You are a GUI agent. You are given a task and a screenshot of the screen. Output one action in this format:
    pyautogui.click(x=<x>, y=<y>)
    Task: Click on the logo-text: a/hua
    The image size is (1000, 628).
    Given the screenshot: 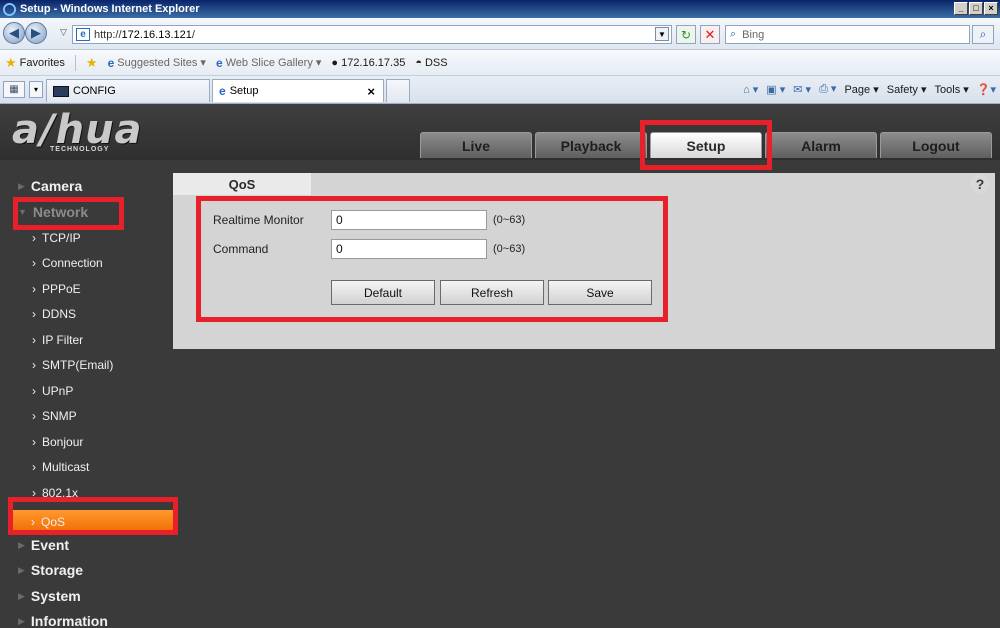 What is the action you would take?
    pyautogui.click(x=77, y=130)
    